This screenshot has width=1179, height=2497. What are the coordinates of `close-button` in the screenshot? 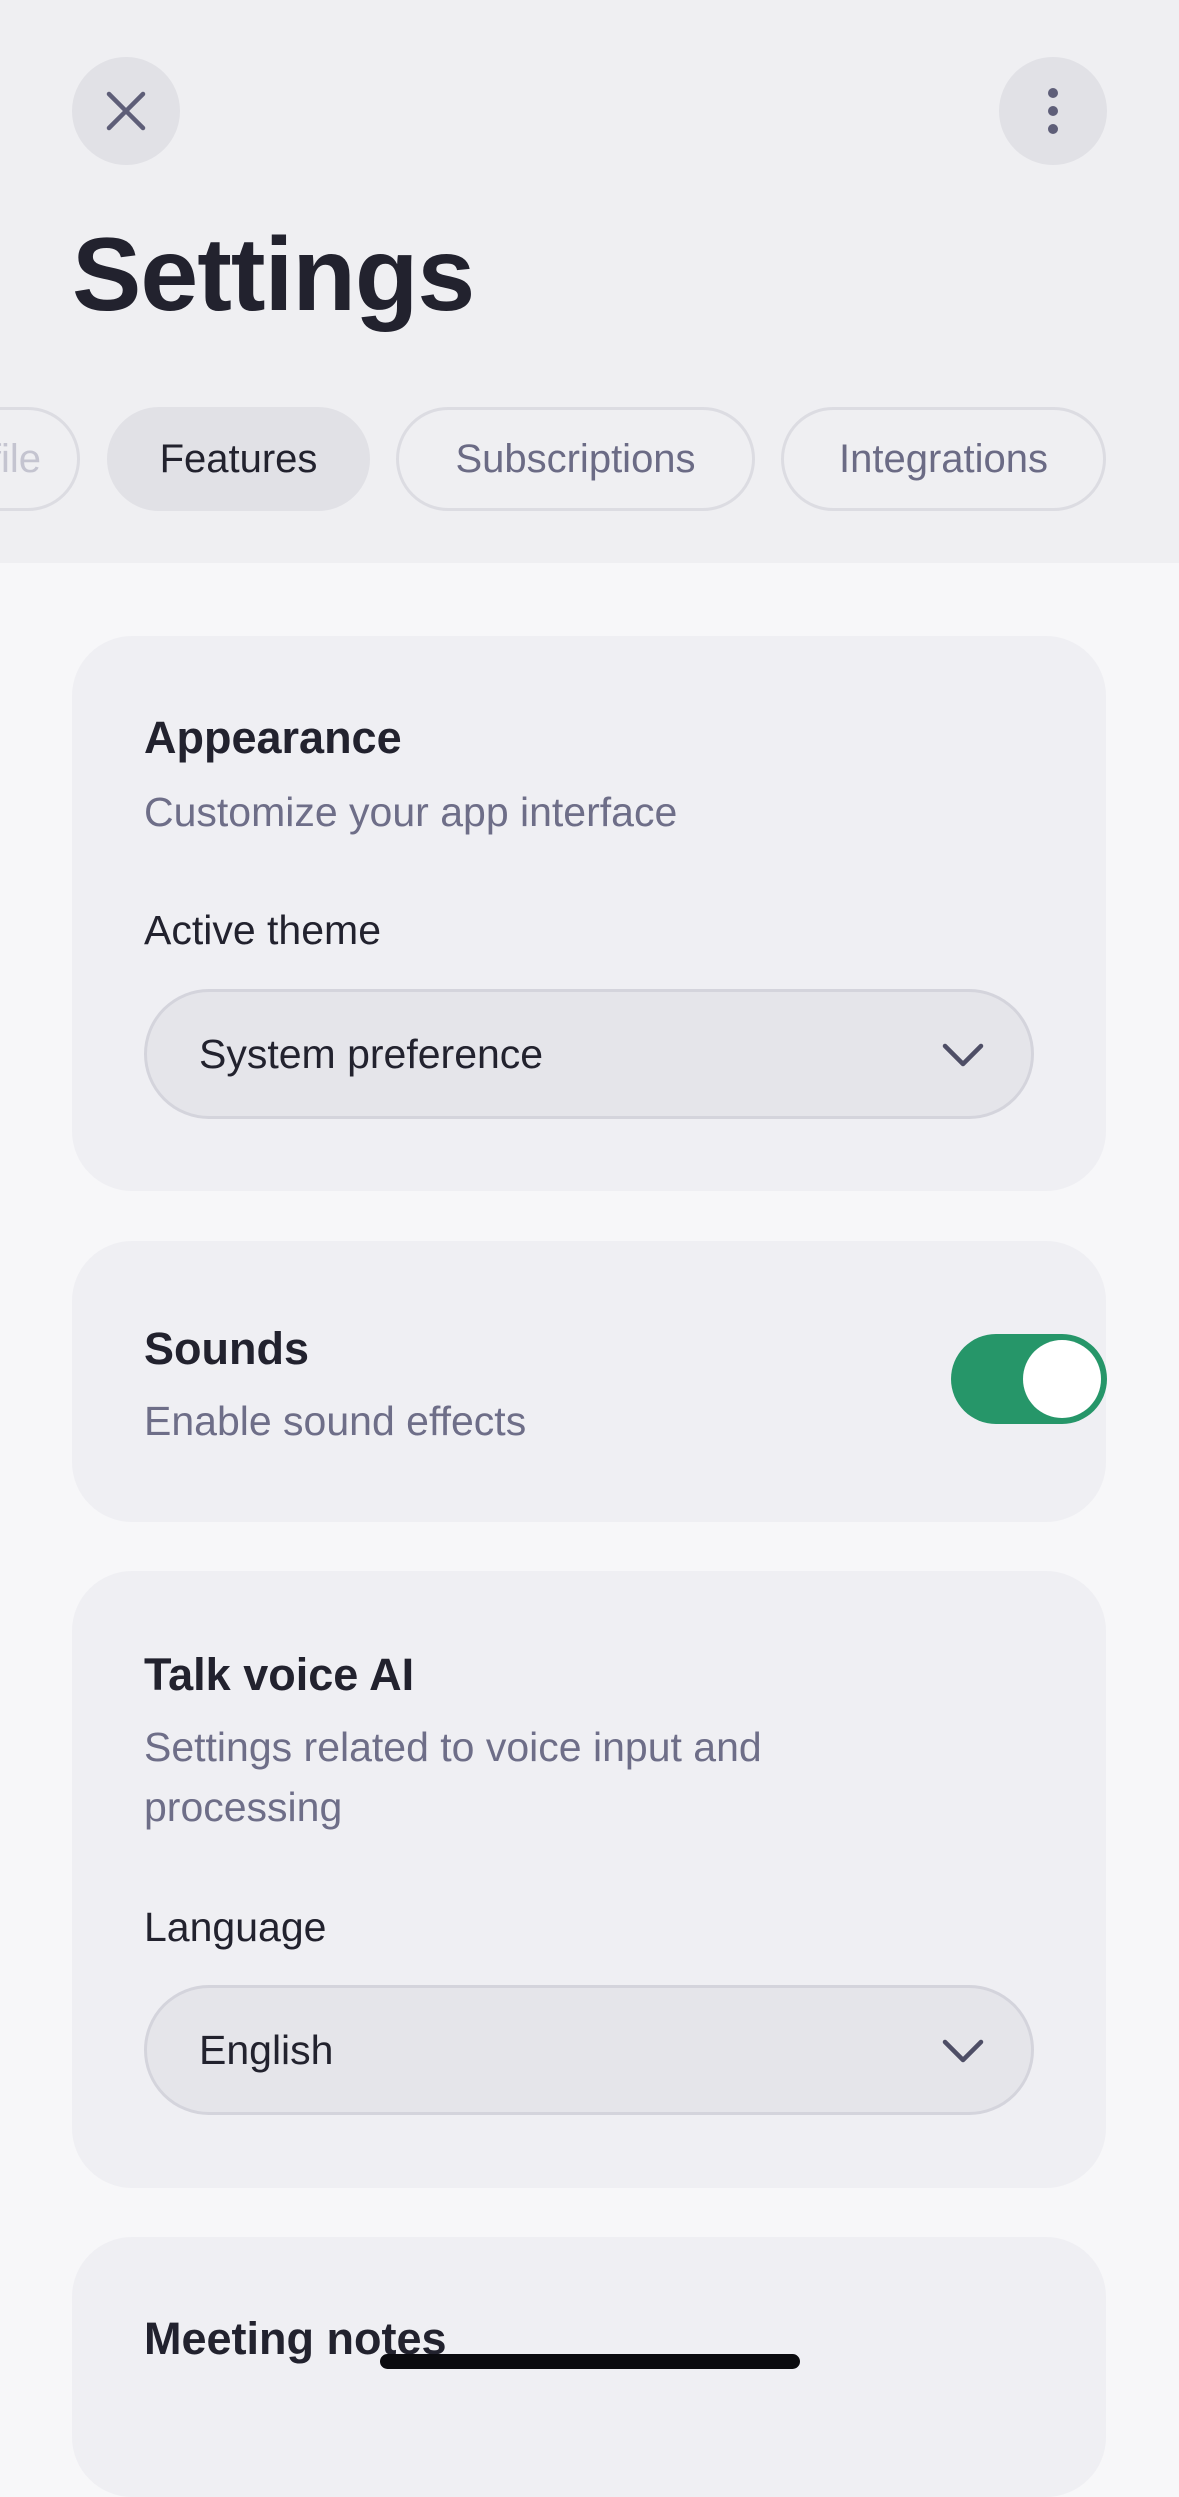 It's located at (126, 111).